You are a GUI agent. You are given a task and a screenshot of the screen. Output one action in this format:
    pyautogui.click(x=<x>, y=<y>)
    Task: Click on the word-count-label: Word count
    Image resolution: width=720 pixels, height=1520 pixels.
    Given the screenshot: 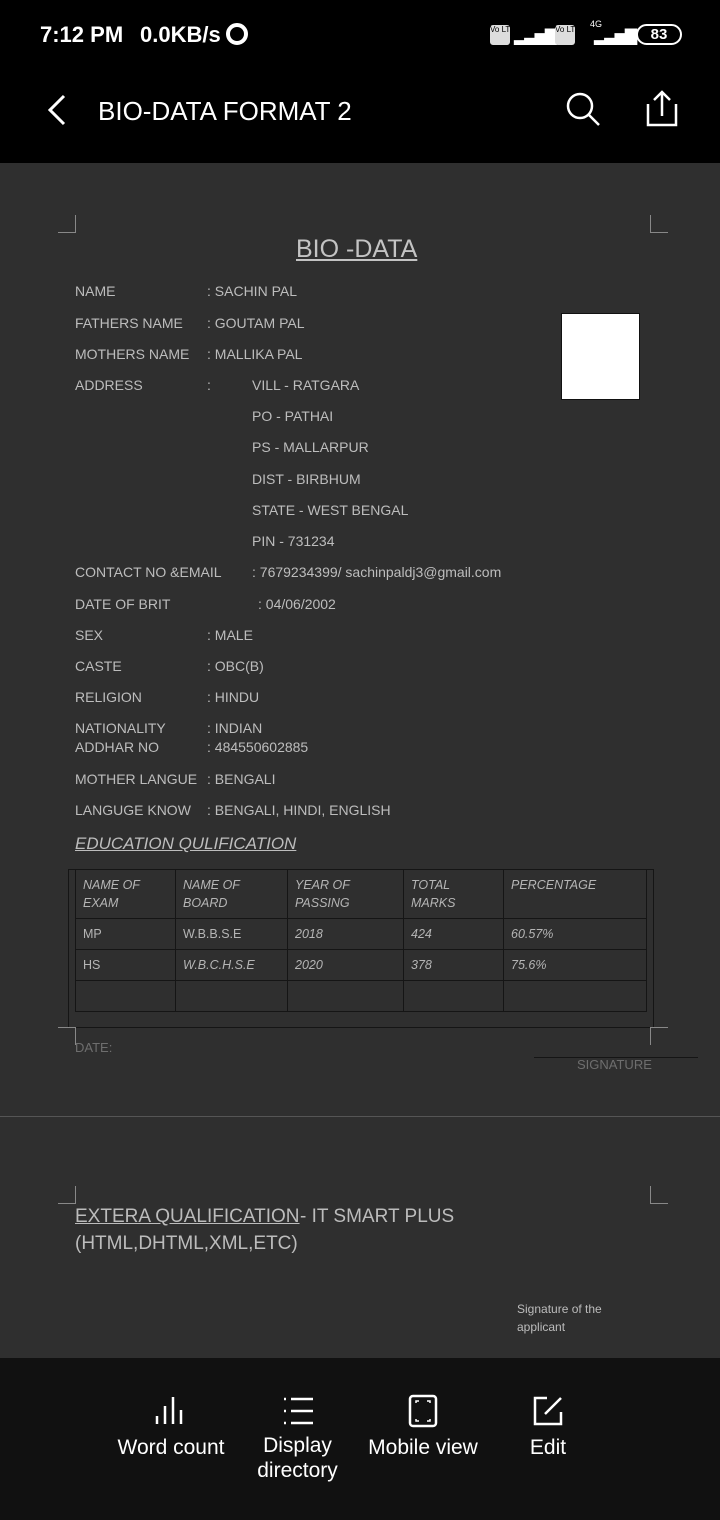 What is the action you would take?
    pyautogui.click(x=171, y=1447)
    